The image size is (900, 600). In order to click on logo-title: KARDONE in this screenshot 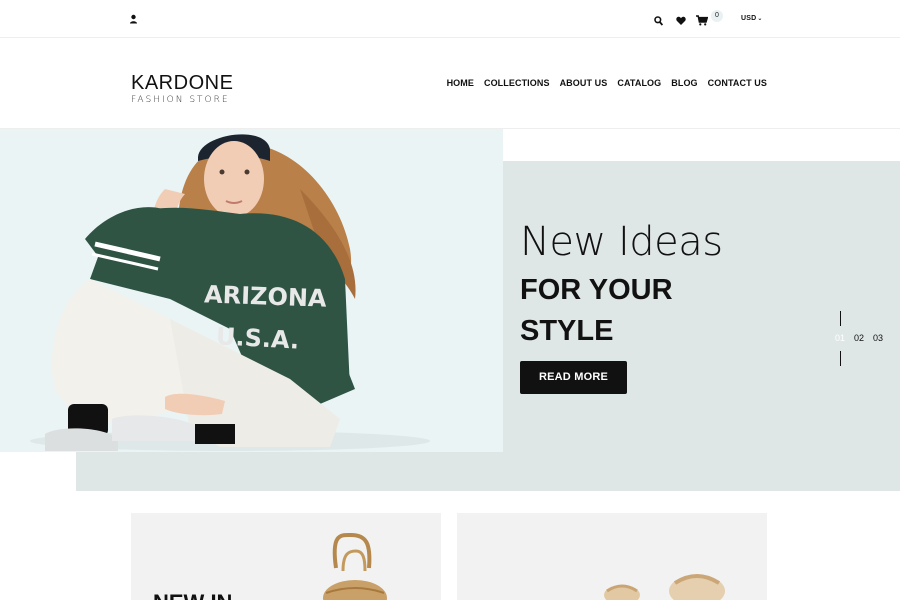, I will do `click(182, 83)`.